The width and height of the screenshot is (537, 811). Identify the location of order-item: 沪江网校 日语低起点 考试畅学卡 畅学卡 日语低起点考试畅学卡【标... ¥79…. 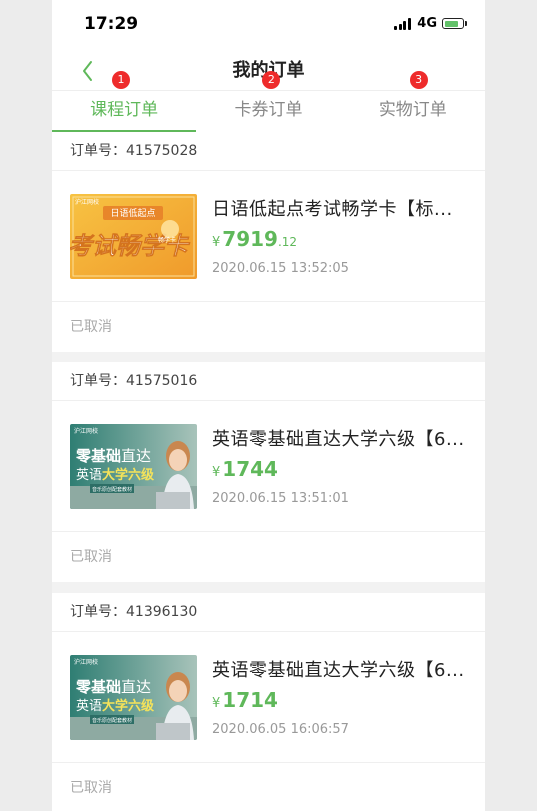
(268, 236).